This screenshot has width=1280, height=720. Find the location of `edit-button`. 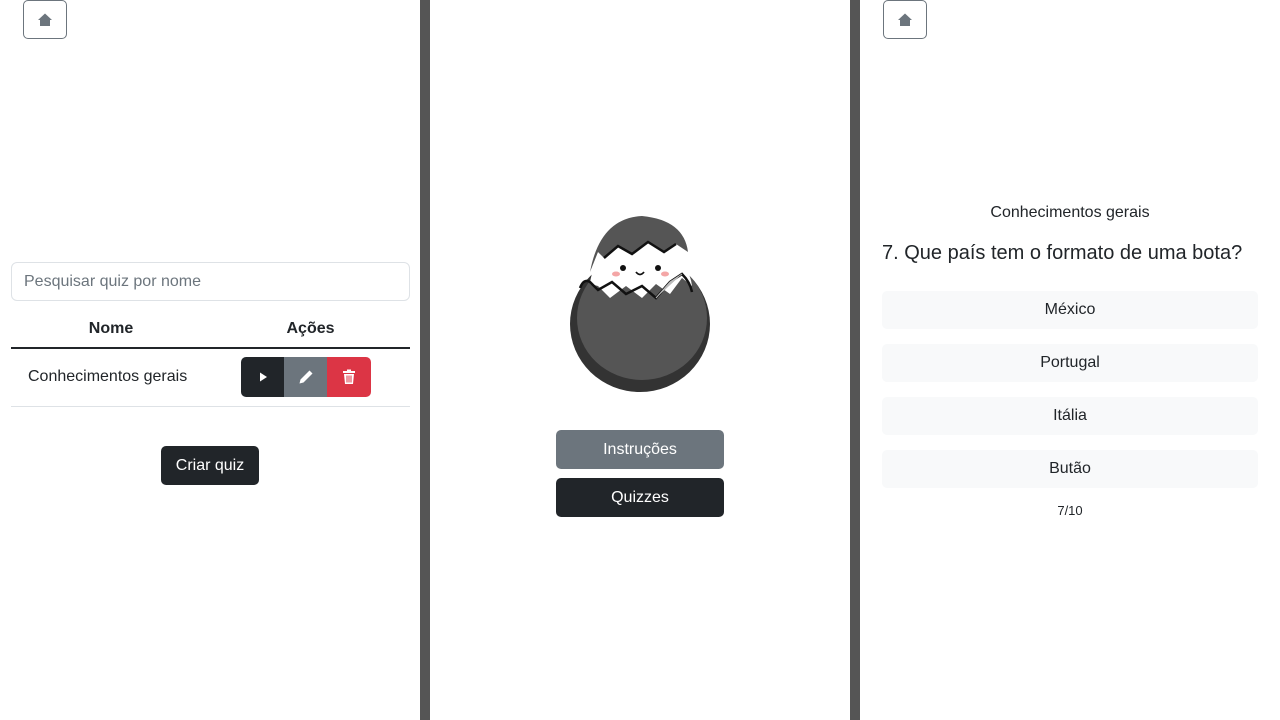

edit-button is located at coordinates (305, 377).